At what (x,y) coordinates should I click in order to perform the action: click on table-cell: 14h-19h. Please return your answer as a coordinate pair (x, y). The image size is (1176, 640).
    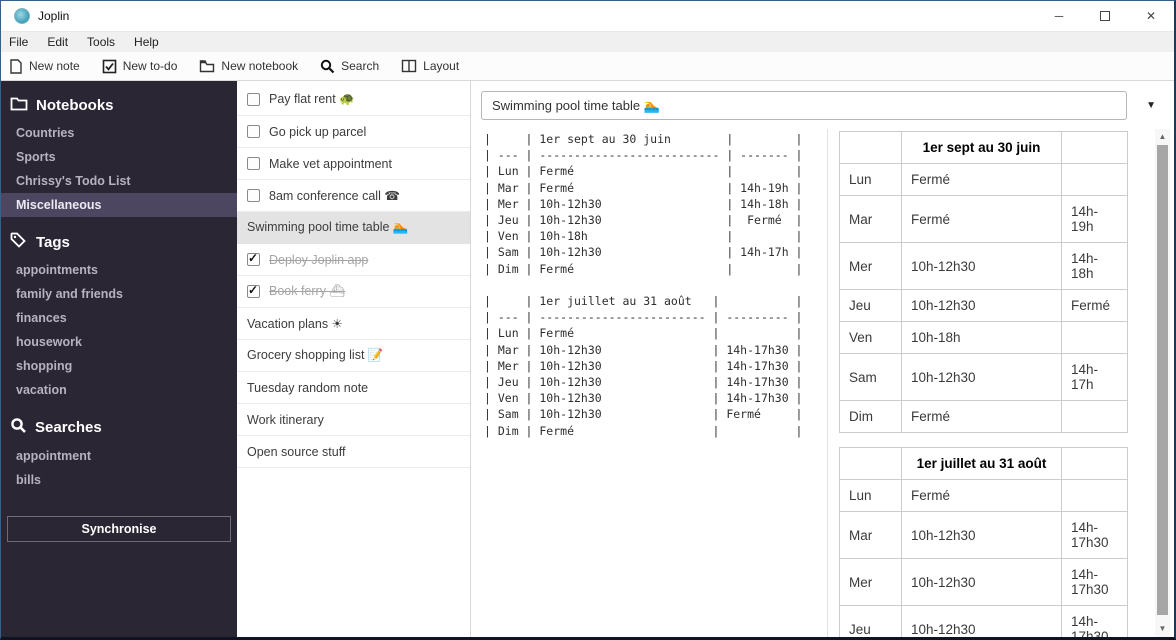
    Looking at the image, I should click on (1094, 219).